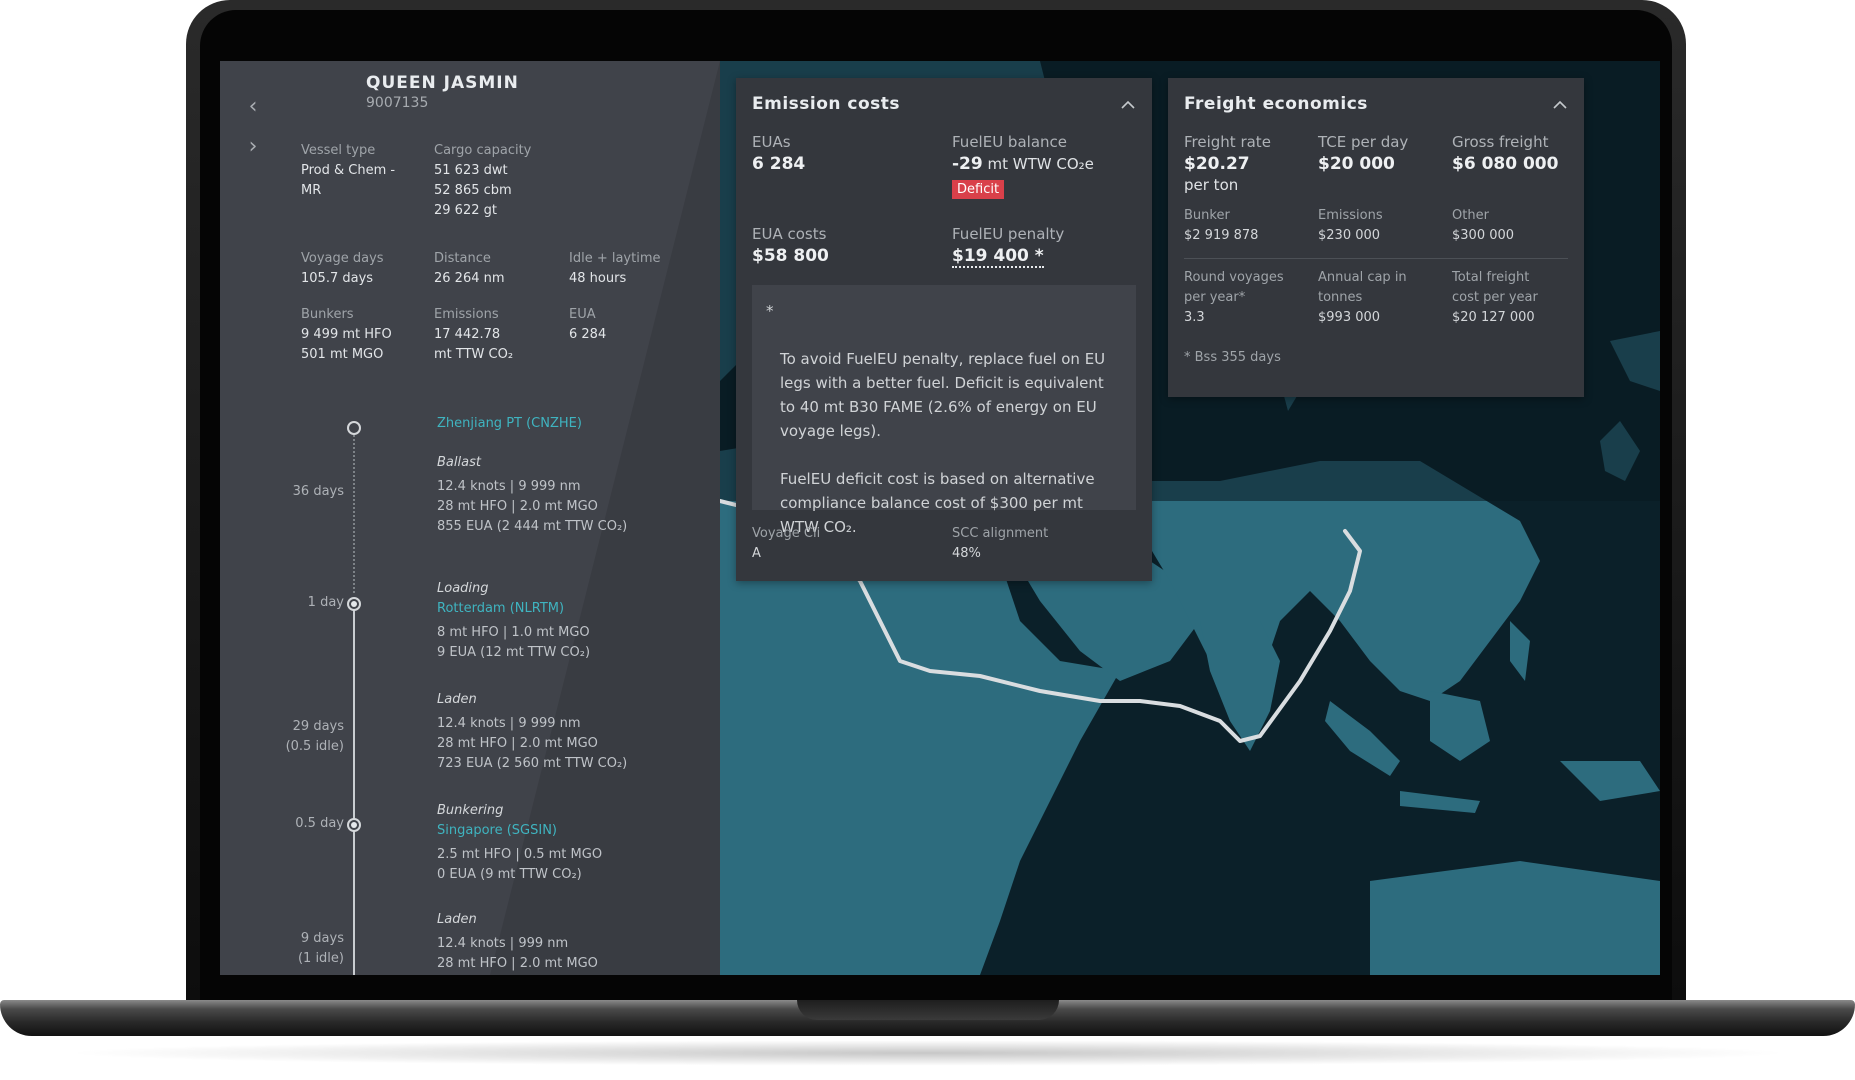 The image size is (1855, 1080). Describe the element at coordinates (519, 831) in the screenshot. I see `port-link-singapore: Singapore (SGSIN)` at that location.